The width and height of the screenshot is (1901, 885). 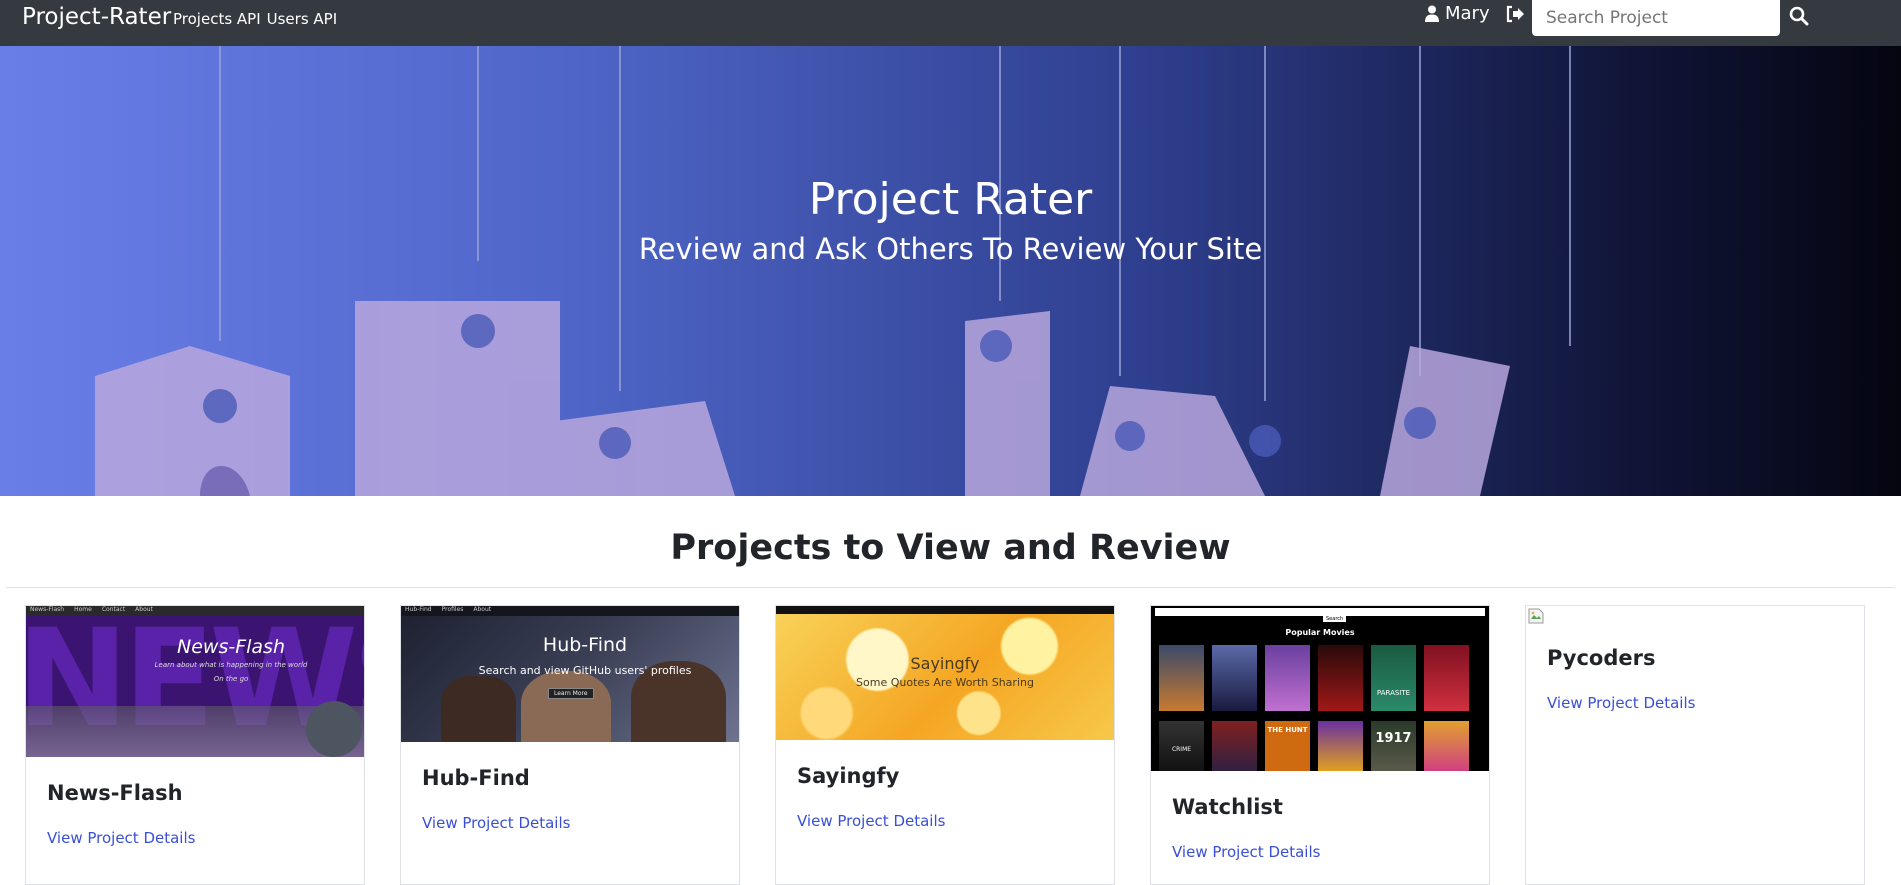 I want to click on thumb-sub: On the go, so click(x=231, y=679).